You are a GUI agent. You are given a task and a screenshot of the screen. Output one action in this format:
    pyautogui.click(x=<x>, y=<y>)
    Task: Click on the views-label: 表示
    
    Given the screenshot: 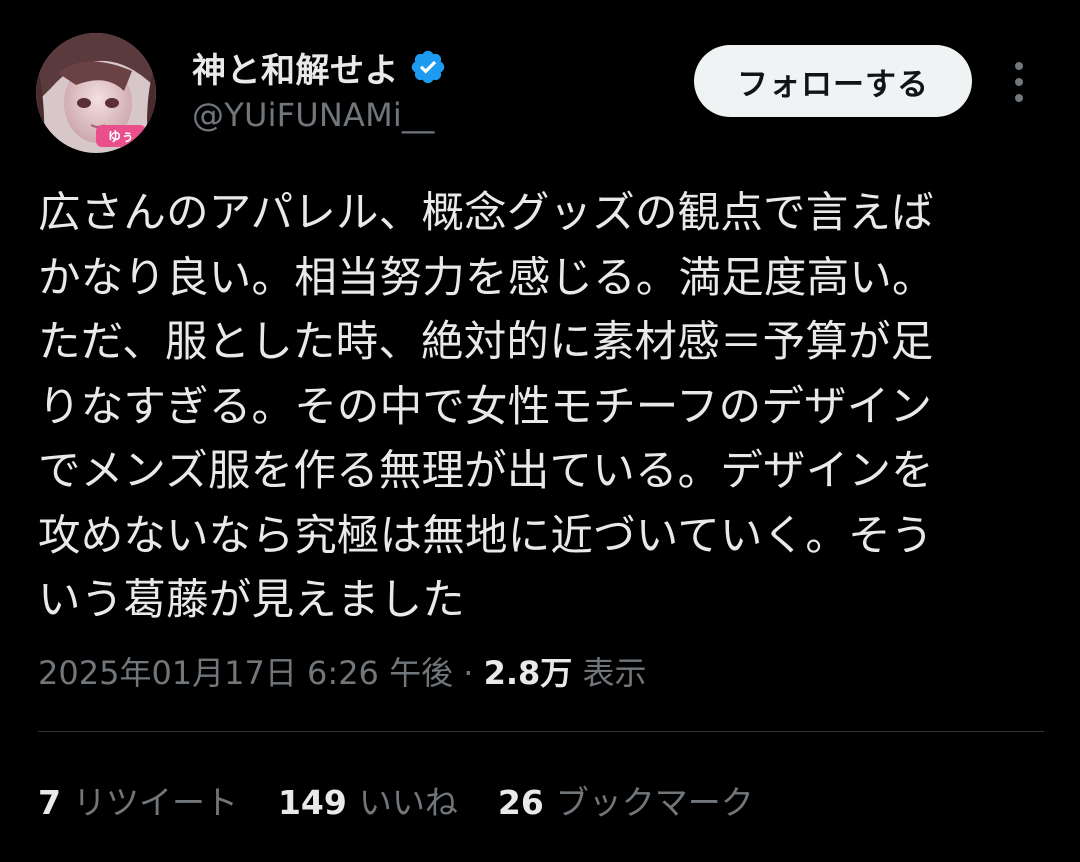 What is the action you would take?
    pyautogui.click(x=614, y=673)
    